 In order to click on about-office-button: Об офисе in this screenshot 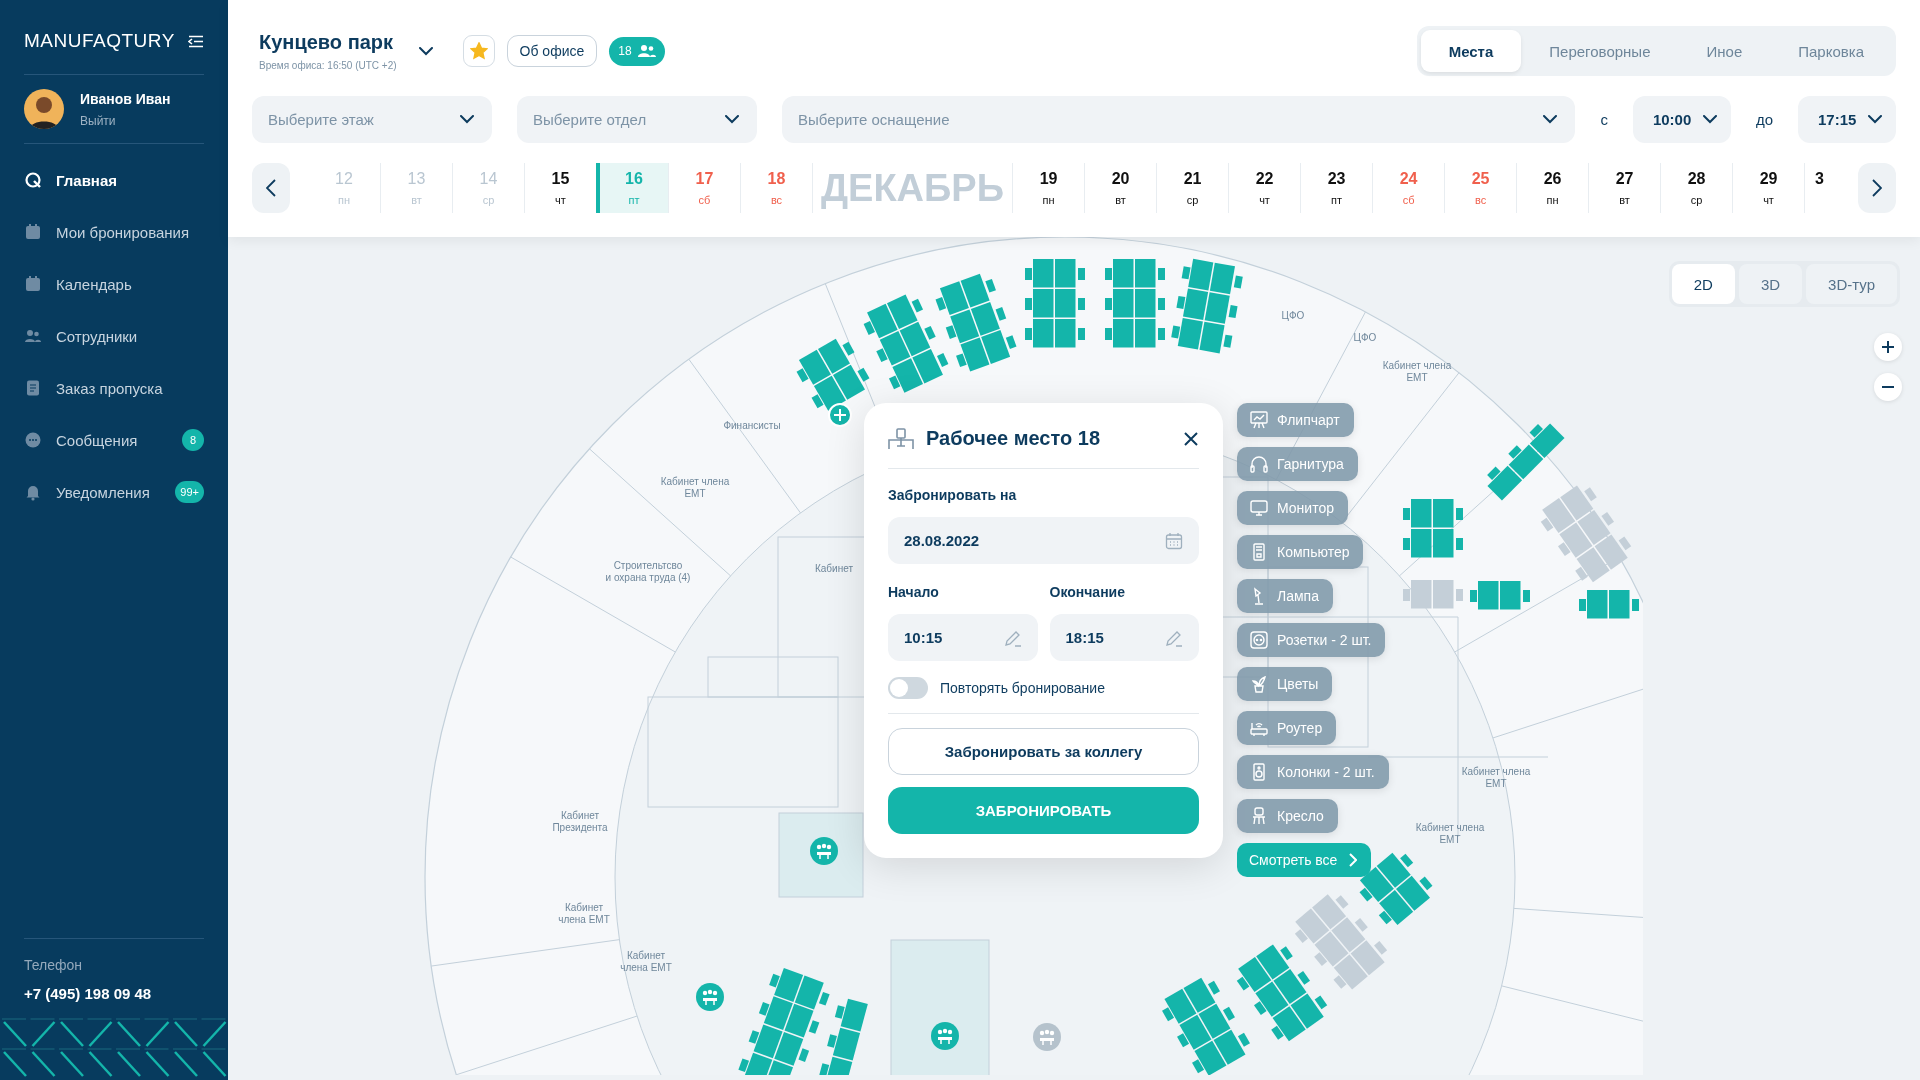, I will do `click(552, 51)`.